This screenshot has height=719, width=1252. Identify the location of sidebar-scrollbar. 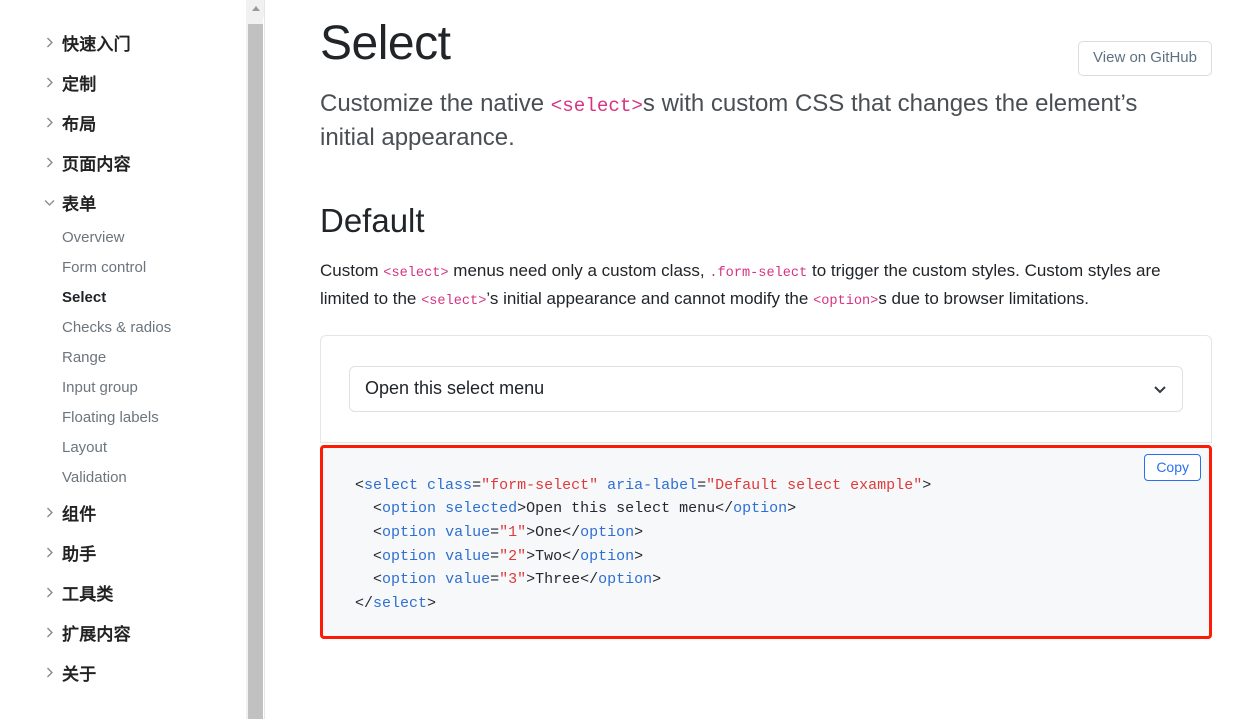
(255, 359).